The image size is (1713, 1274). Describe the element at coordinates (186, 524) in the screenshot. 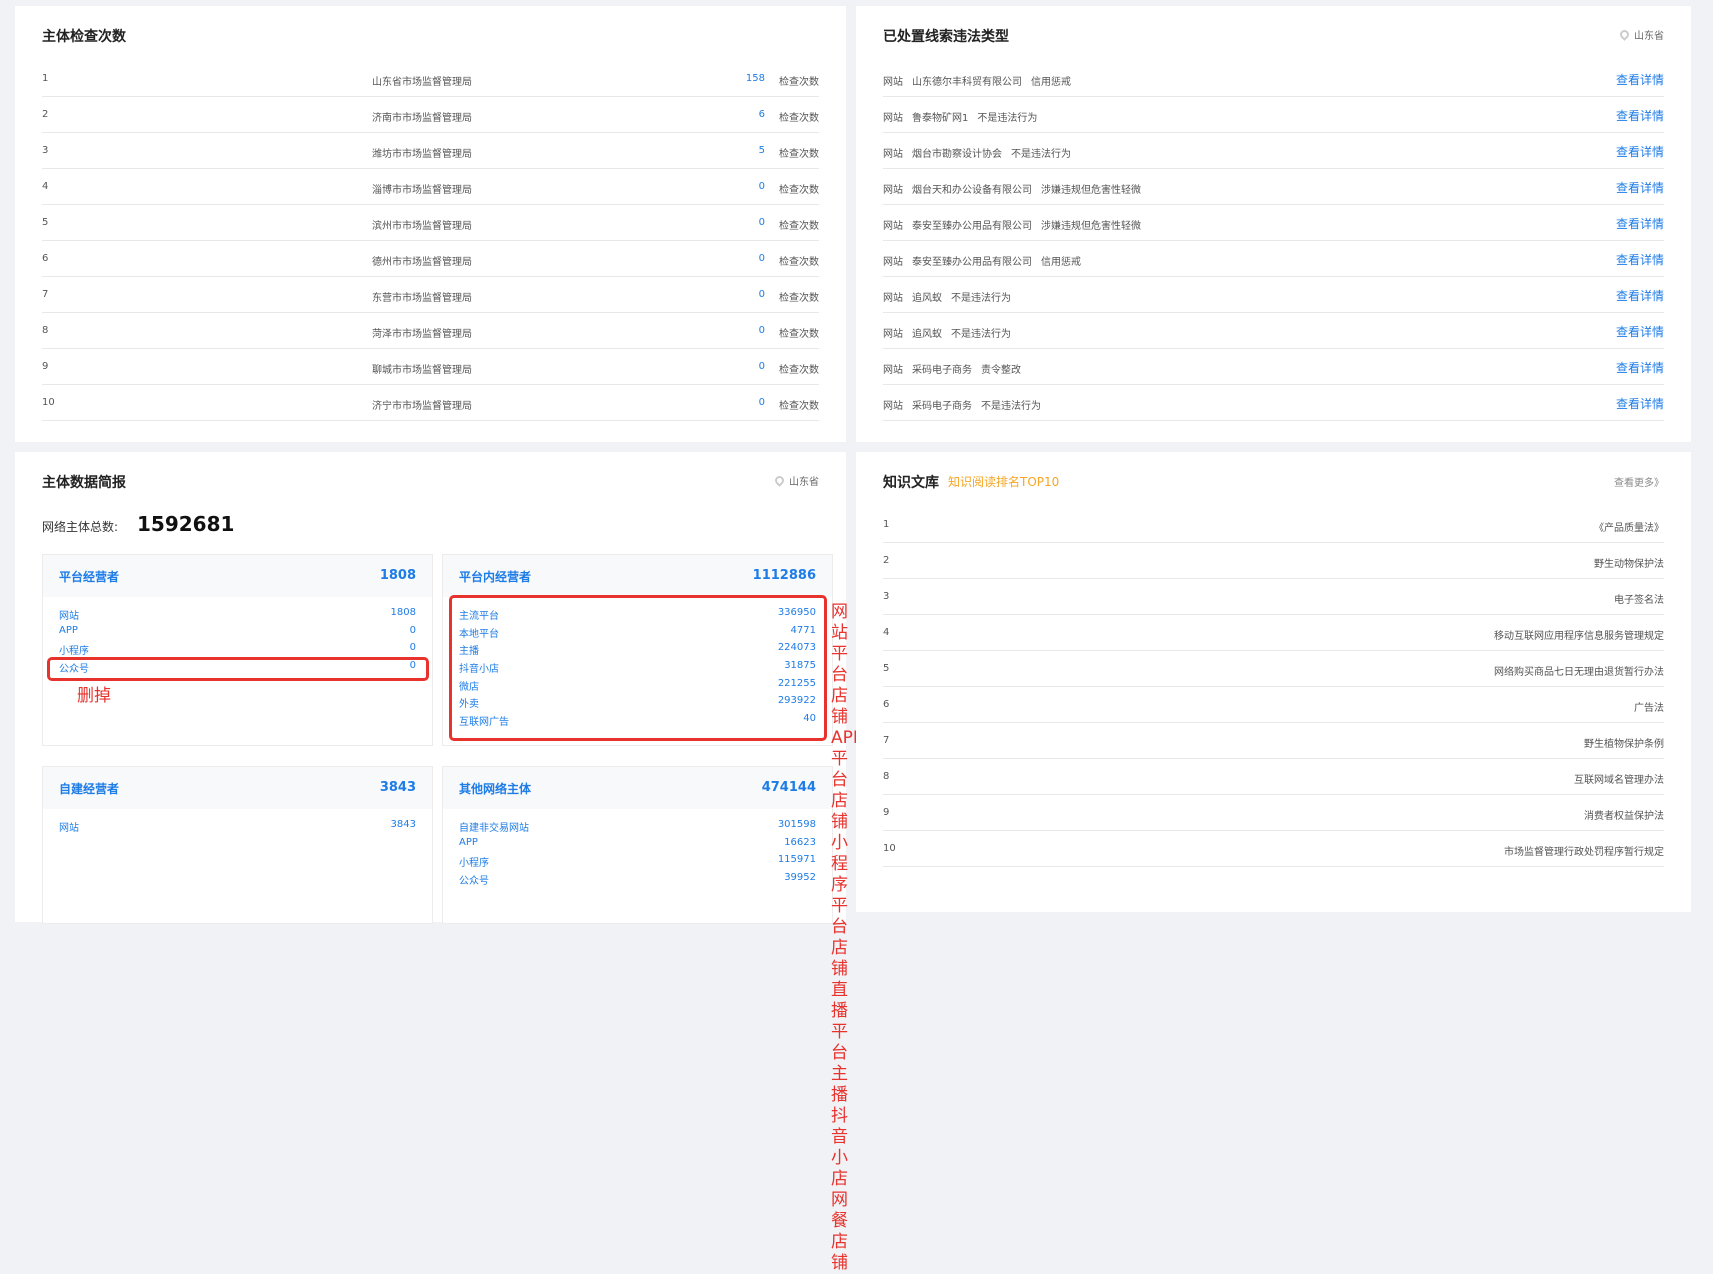

I see `total-value: 1592681` at that location.